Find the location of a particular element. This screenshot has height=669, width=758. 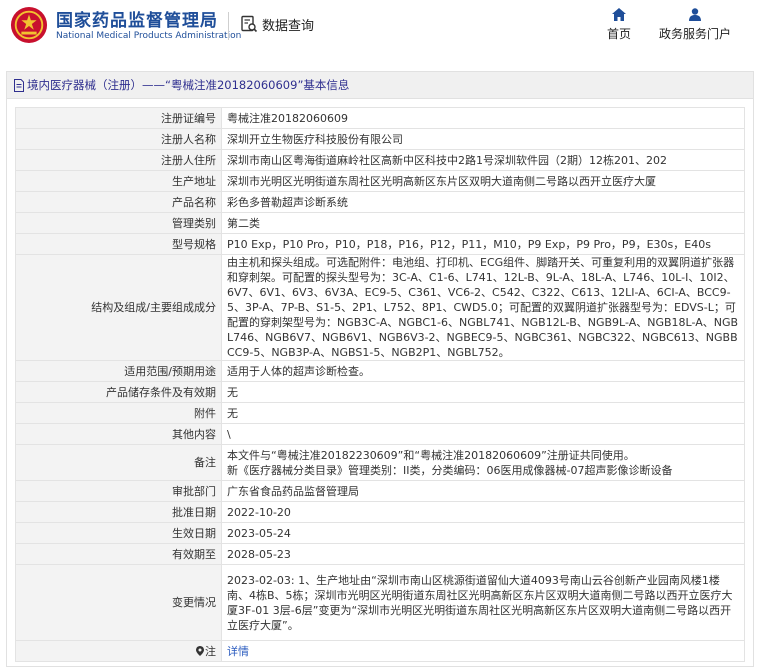

user-icon is located at coordinates (695, 14).